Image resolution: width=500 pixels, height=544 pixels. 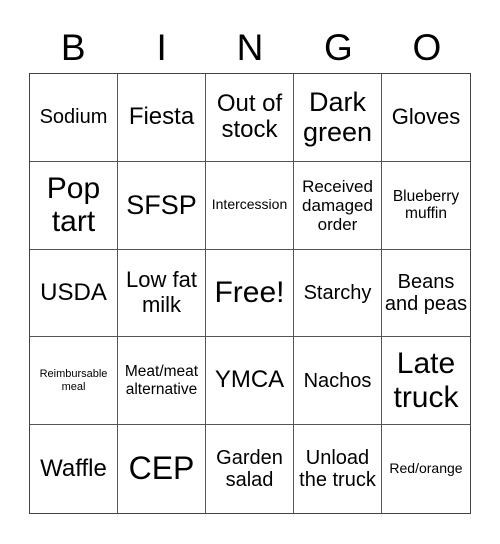 What do you see at coordinates (338, 118) in the screenshot?
I see `bingo-cell: Dark green` at bounding box center [338, 118].